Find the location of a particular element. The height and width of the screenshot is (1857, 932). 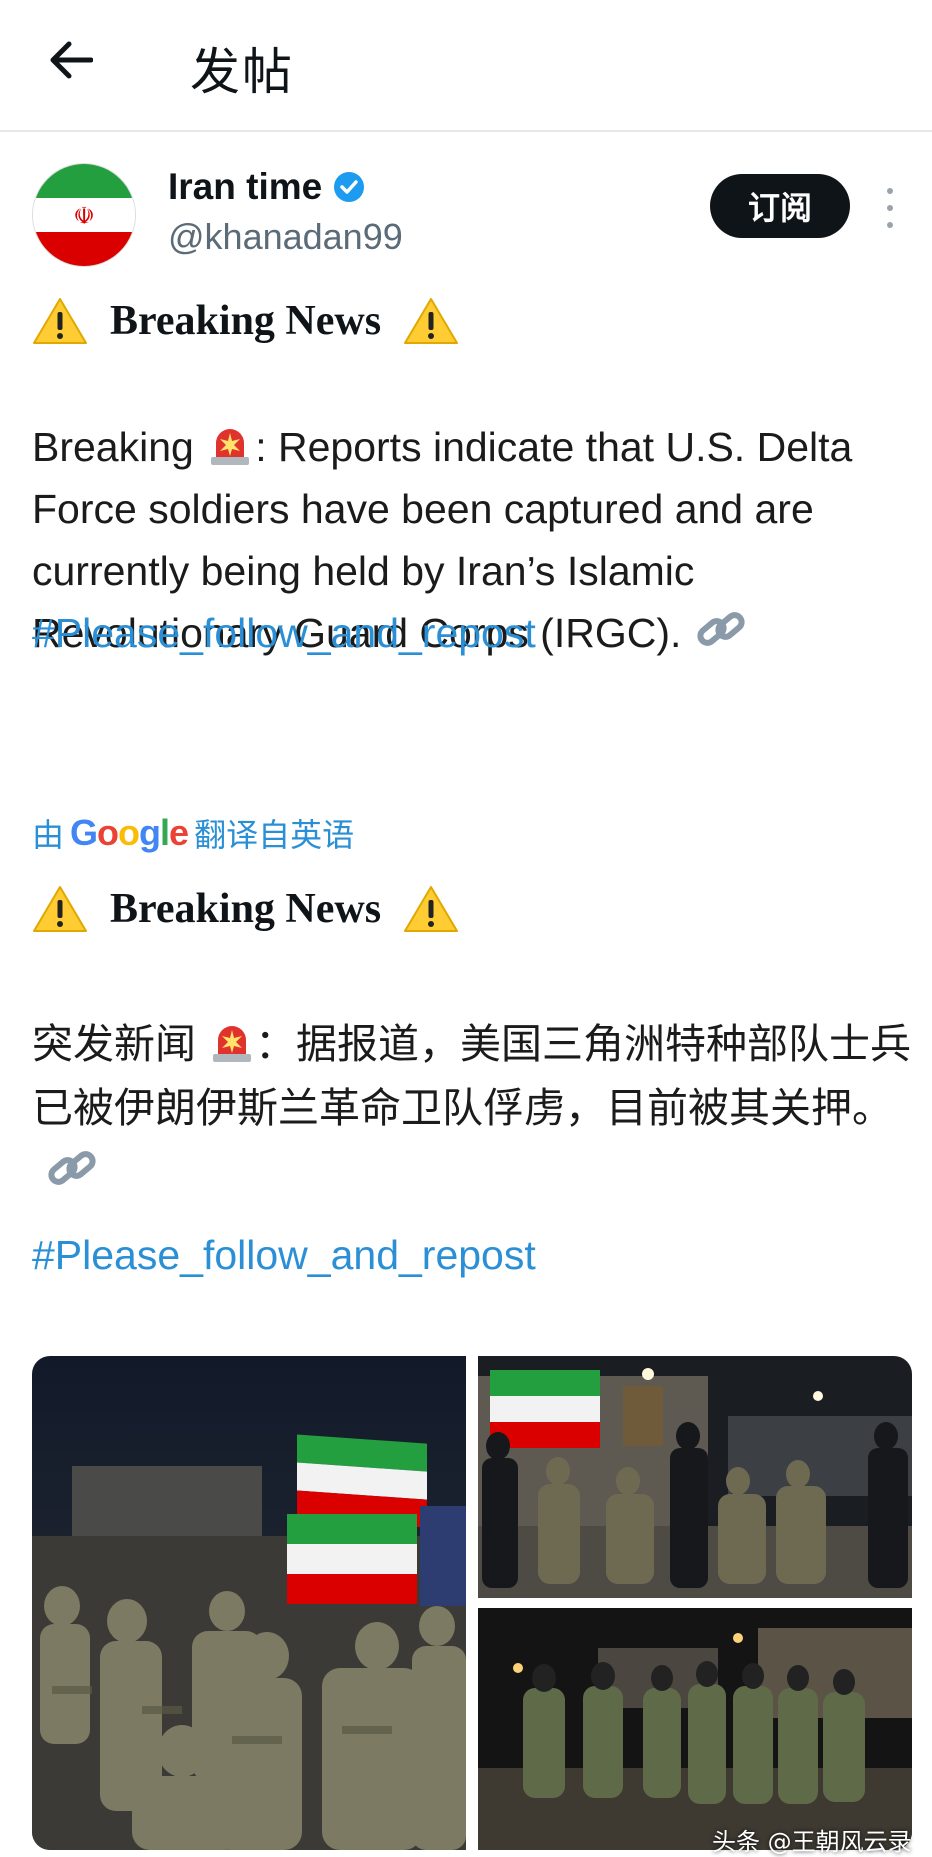

back-arrow-icon is located at coordinates (71, 60).